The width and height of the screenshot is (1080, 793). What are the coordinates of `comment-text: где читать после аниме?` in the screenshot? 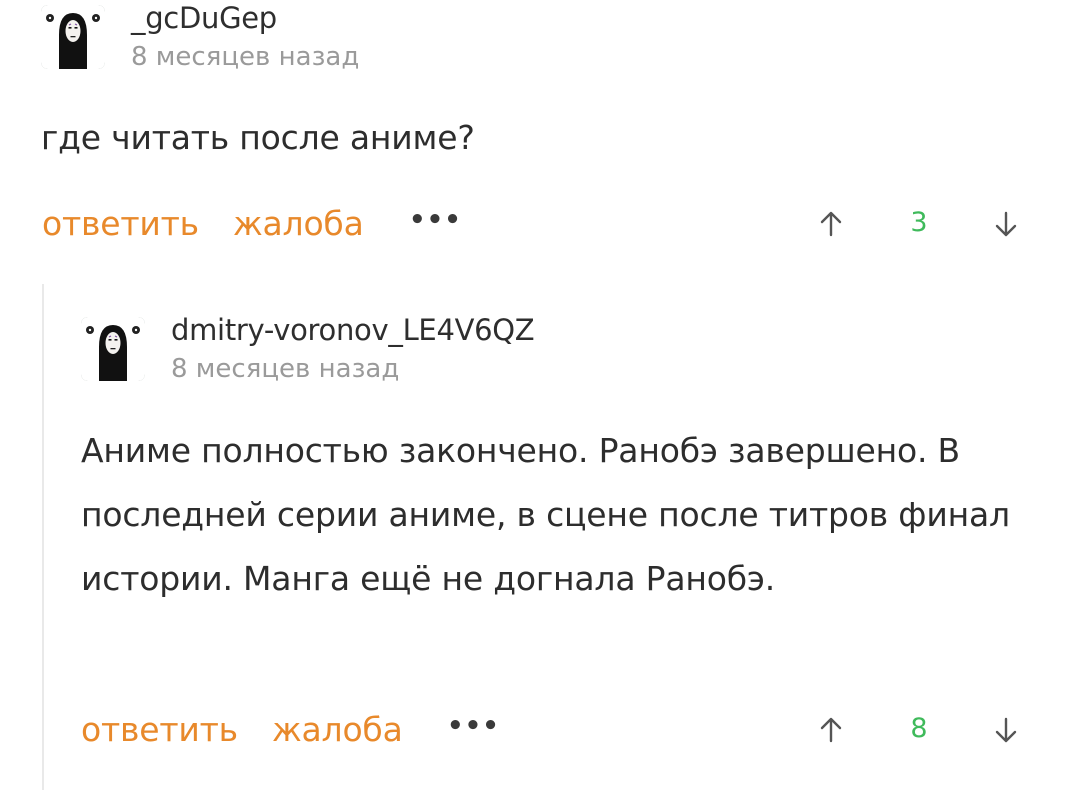 It's located at (258, 137).